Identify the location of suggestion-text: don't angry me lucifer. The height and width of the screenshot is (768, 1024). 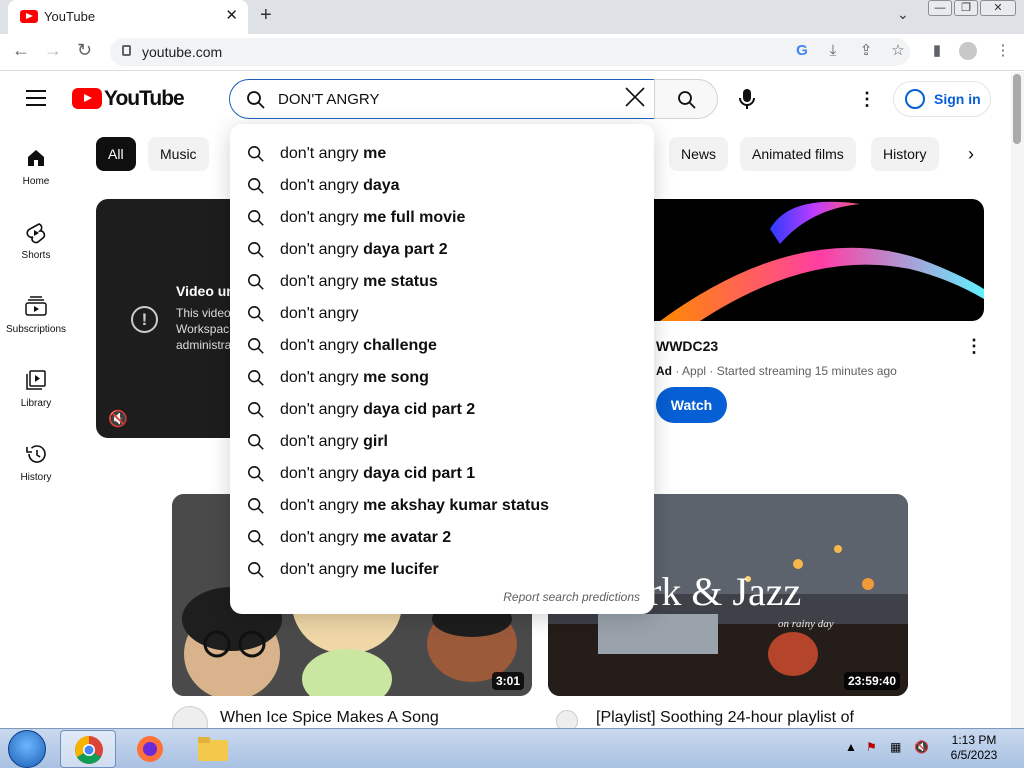
(359, 570).